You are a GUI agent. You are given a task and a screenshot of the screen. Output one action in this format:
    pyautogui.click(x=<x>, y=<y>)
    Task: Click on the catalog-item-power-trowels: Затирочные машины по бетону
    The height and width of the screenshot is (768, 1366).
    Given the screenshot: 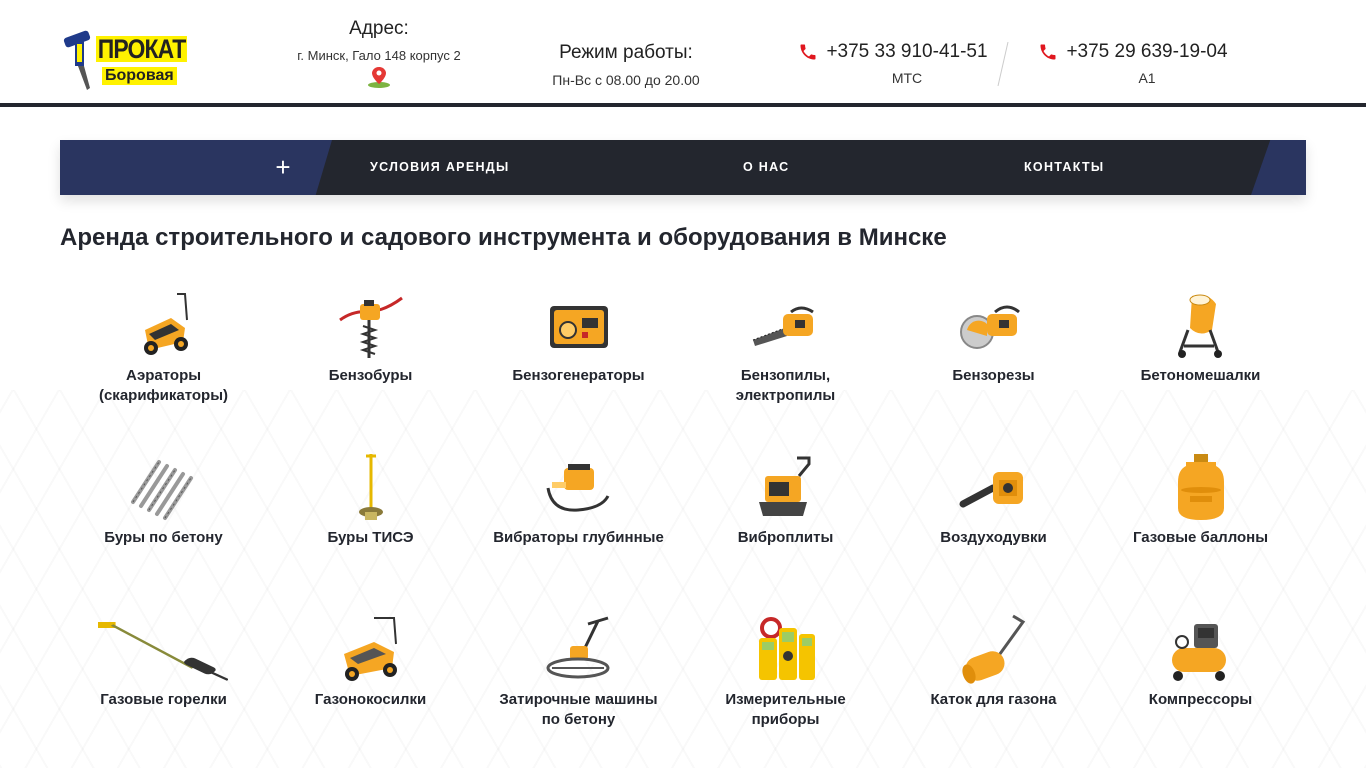 What is the action you would take?
    pyautogui.click(x=578, y=672)
    